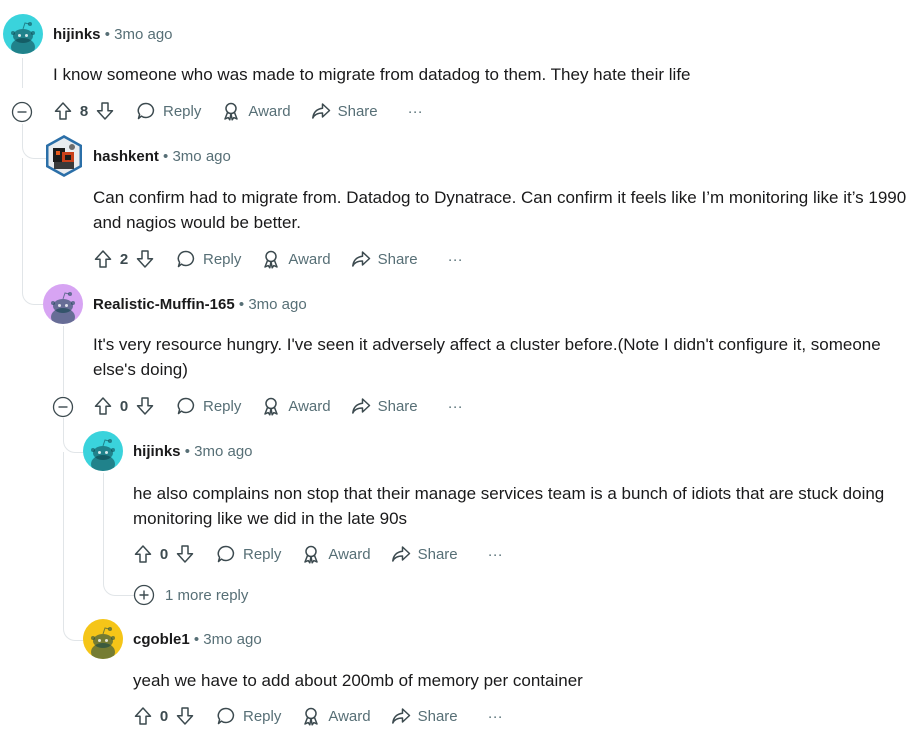 Image resolution: width=920 pixels, height=740 pixels. Describe the element at coordinates (144, 595) in the screenshot. I see `expand-icon` at that location.